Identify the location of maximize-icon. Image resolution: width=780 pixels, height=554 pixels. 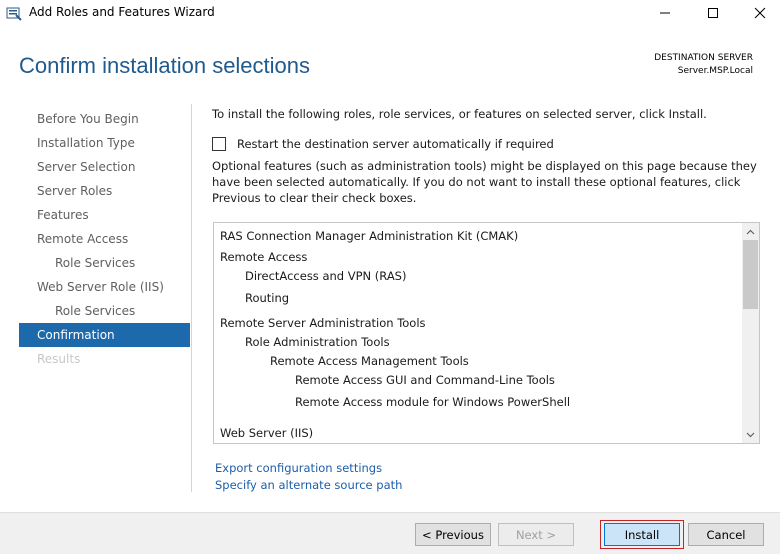
(713, 13).